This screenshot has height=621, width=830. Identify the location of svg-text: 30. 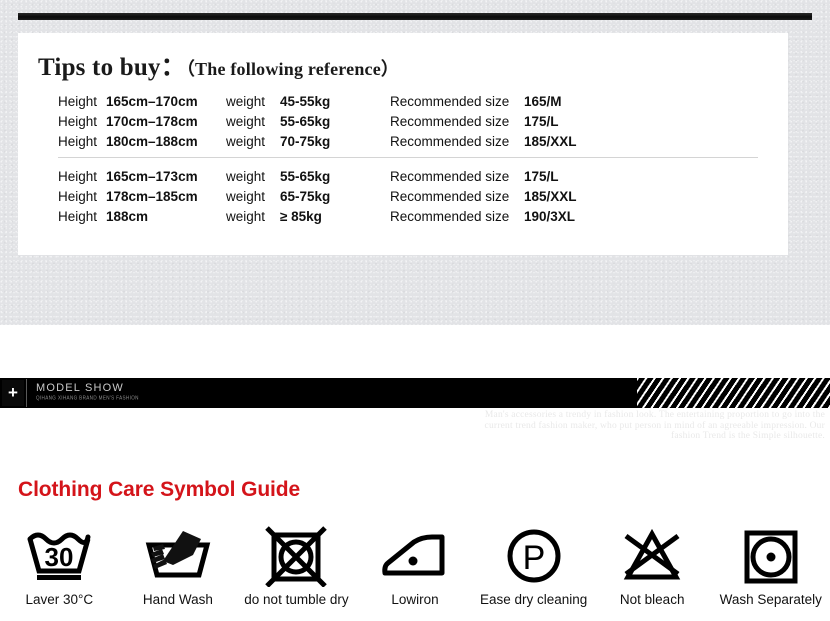
(59, 557).